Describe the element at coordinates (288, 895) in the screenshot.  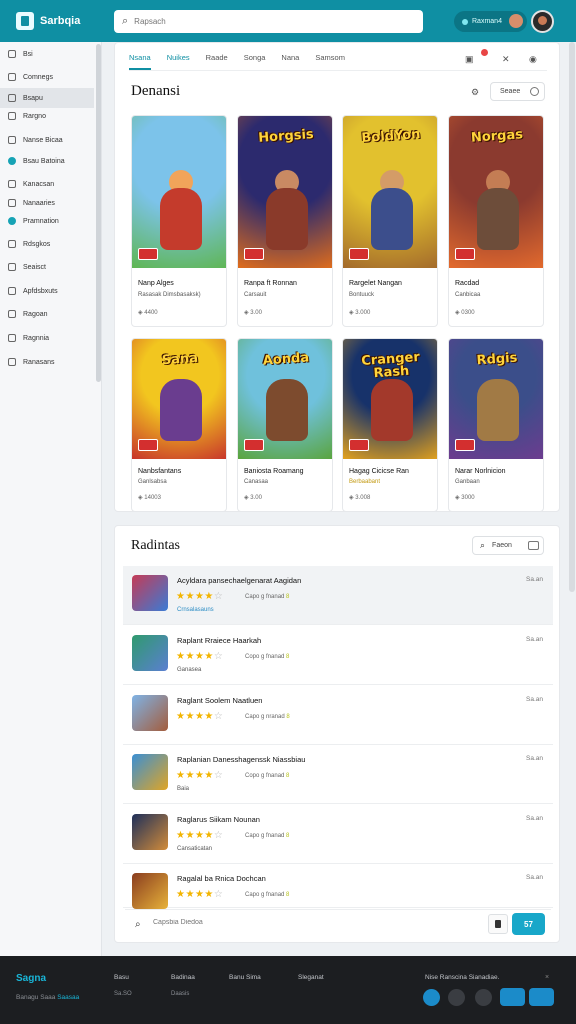
I see `rating-value: 8` at that location.